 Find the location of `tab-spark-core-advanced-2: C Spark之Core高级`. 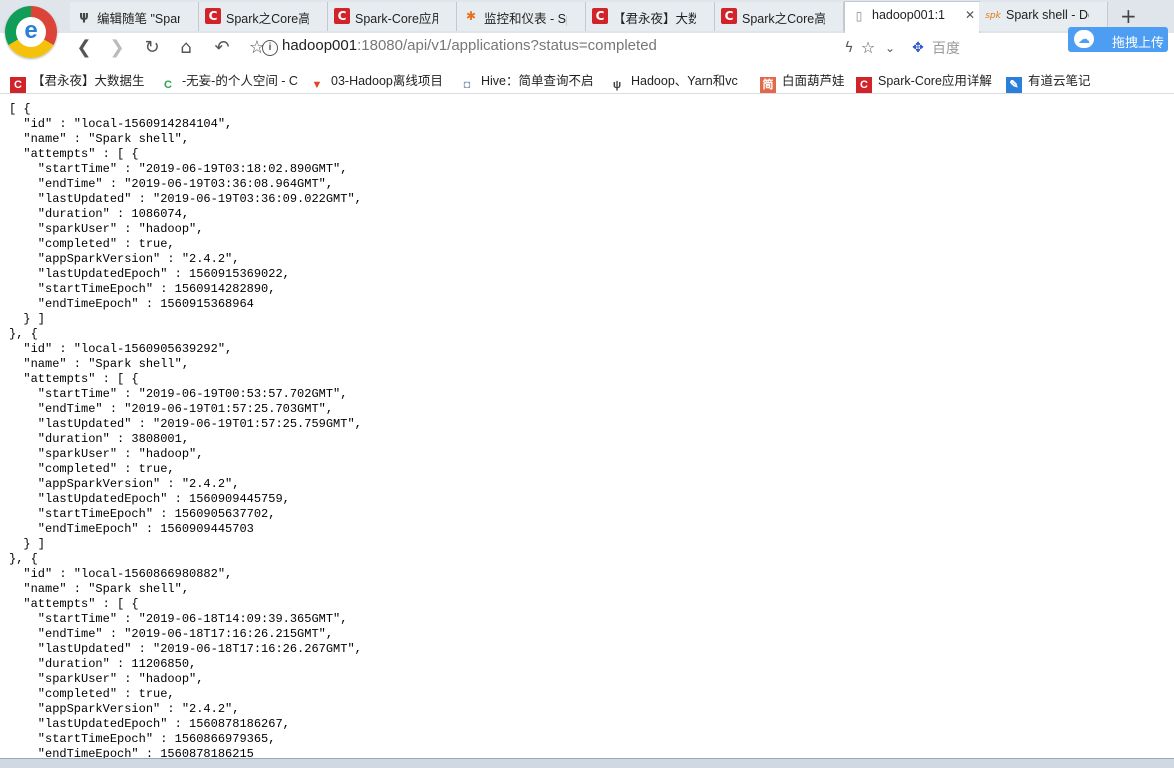

tab-spark-core-advanced-2: C Spark之Core高级 is located at coordinates (779, 16).